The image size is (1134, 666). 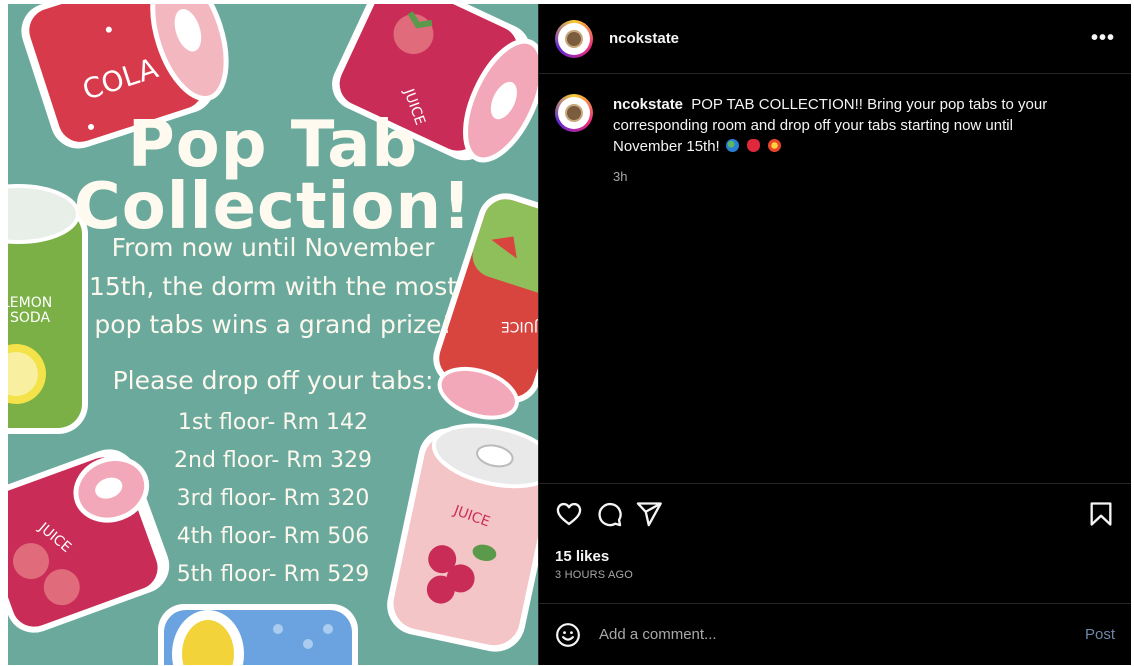 I want to click on header-username: ncokstate, so click(x=850, y=38).